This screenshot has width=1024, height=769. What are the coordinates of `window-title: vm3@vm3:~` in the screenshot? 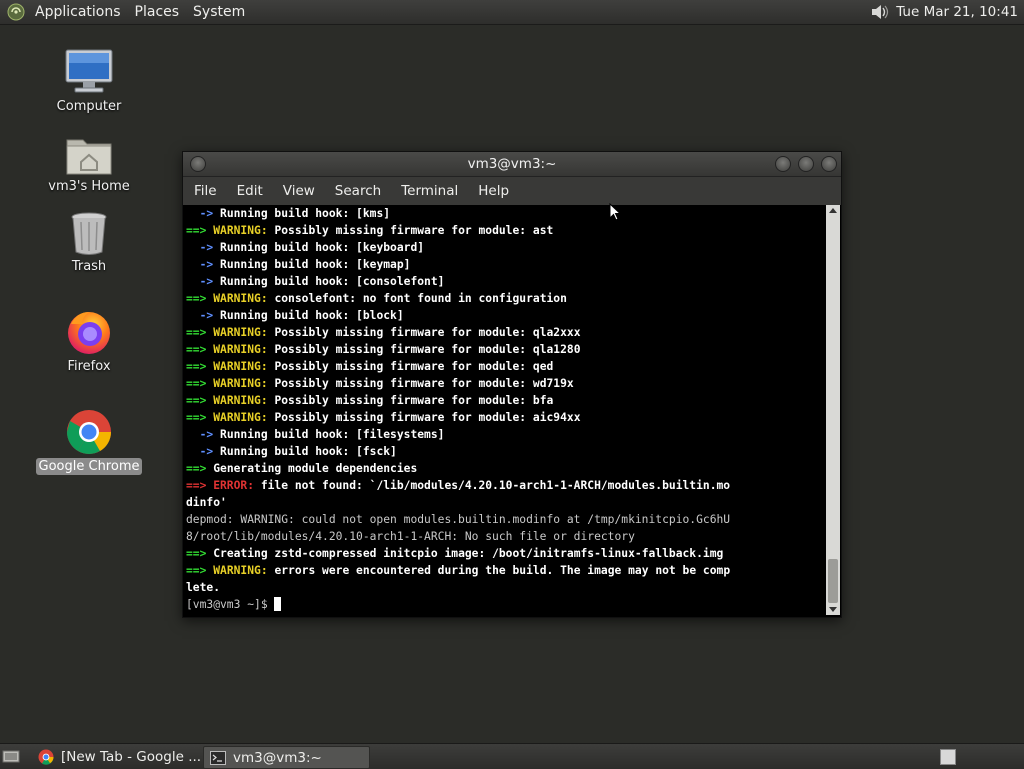 It's located at (512, 164).